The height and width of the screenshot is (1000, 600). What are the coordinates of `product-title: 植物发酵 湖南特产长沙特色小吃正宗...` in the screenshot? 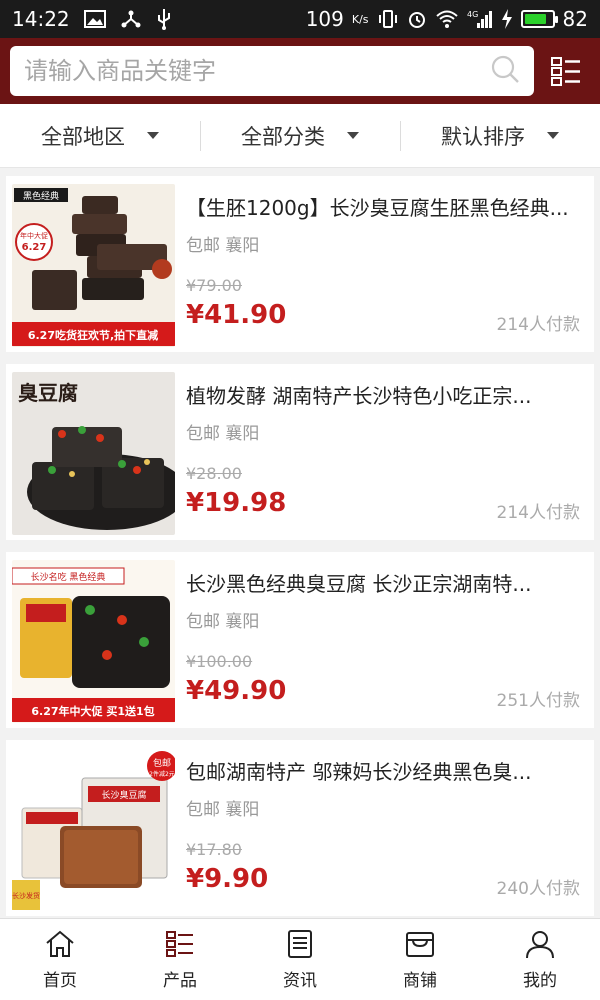 It's located at (383, 394).